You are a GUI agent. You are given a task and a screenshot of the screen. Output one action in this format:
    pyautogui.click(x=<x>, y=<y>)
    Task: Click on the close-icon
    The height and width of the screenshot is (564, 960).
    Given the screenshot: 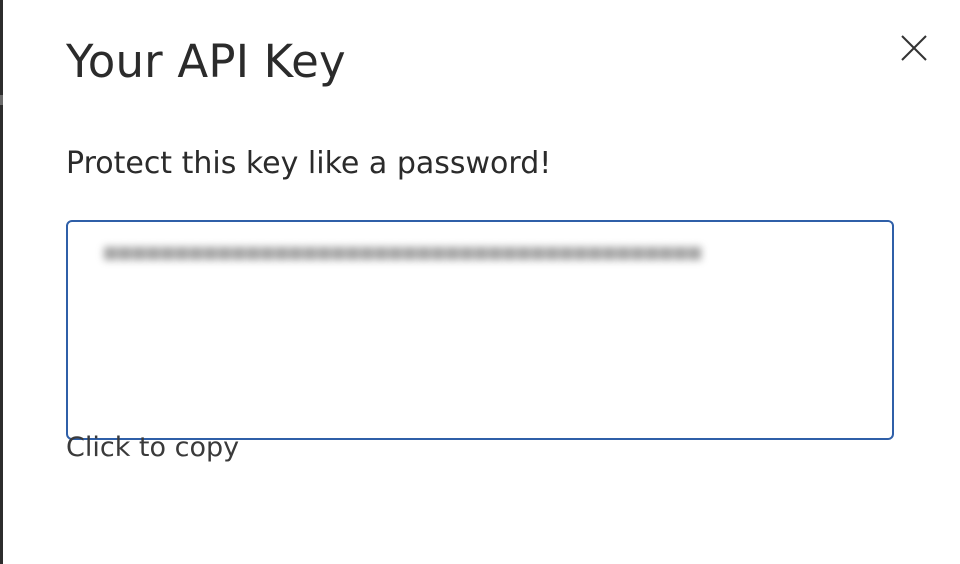 What is the action you would take?
    pyautogui.click(x=914, y=48)
    